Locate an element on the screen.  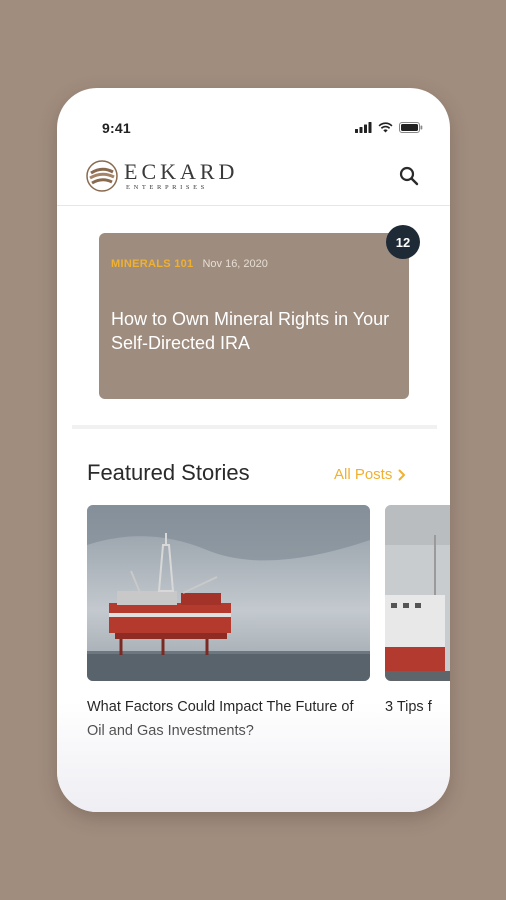
logo-mark-icon is located at coordinates (102, 176).